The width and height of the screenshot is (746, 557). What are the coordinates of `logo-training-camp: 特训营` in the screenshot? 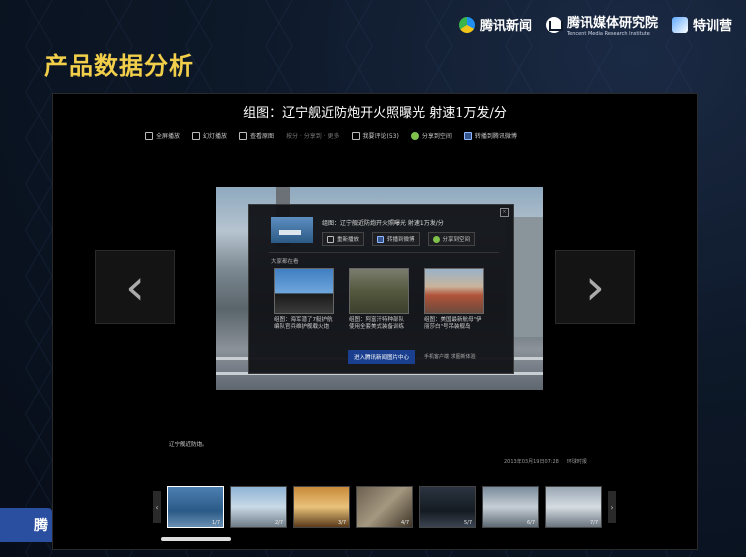 It's located at (701, 24).